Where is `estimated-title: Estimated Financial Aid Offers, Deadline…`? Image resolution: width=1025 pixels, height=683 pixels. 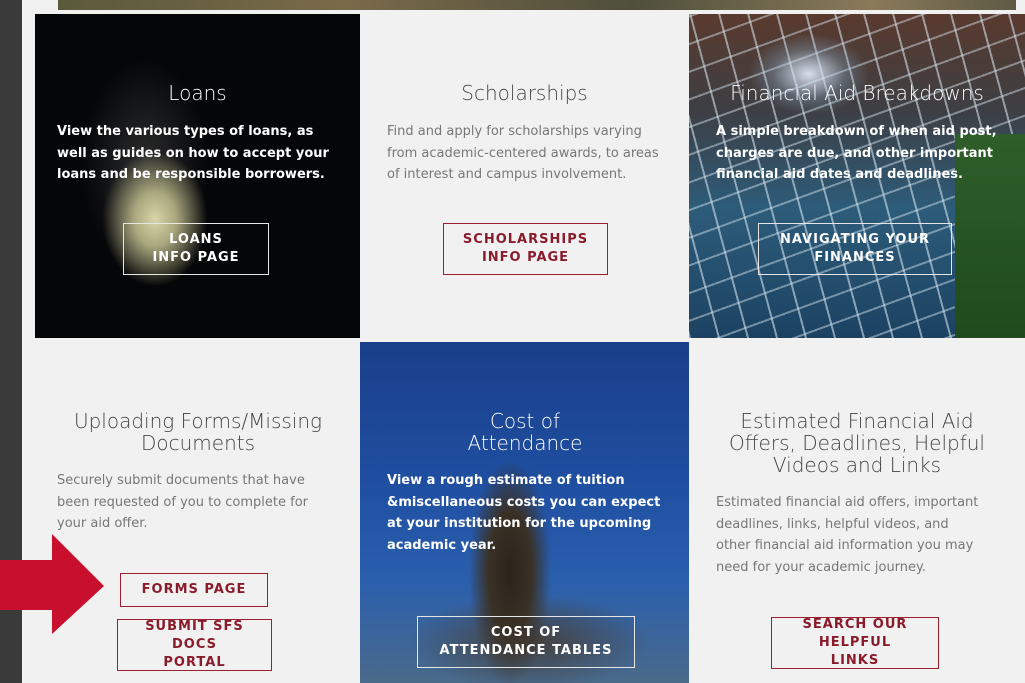 estimated-title: Estimated Financial Aid Offers, Deadline… is located at coordinates (857, 443).